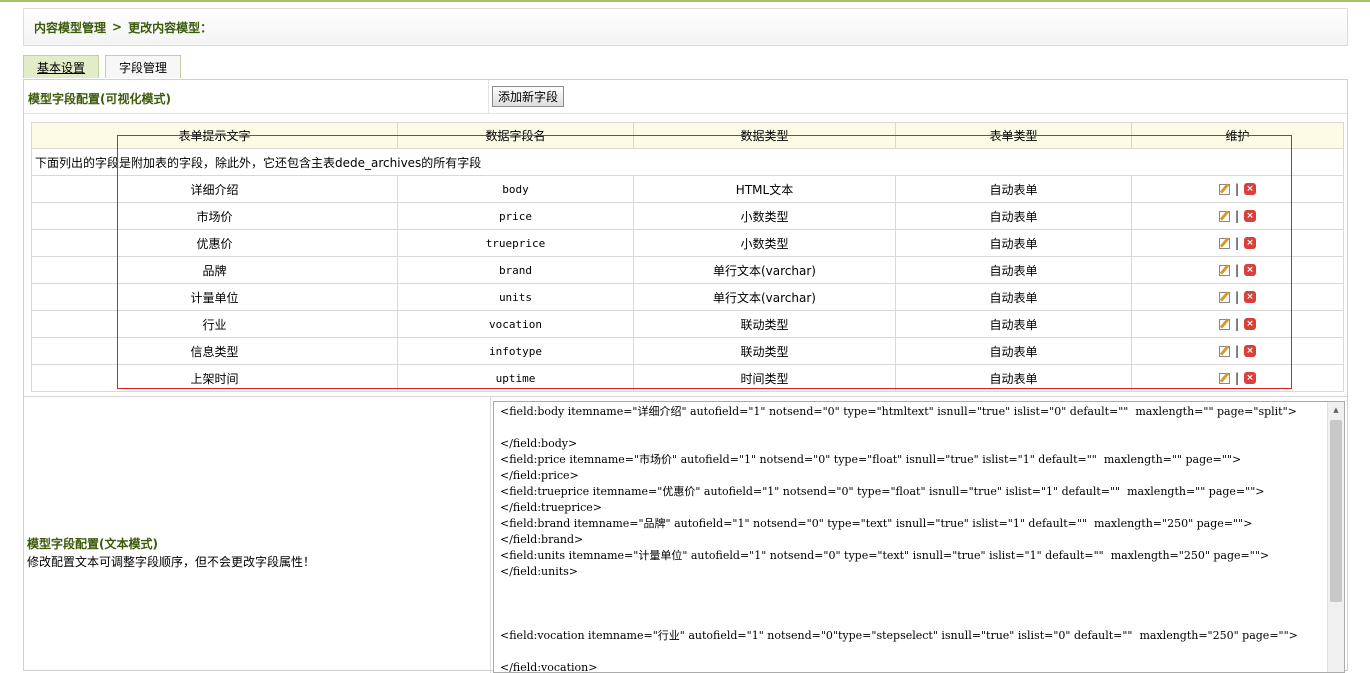  What do you see at coordinates (214, 297) in the screenshot?
I see `row-label: 计量单位` at bounding box center [214, 297].